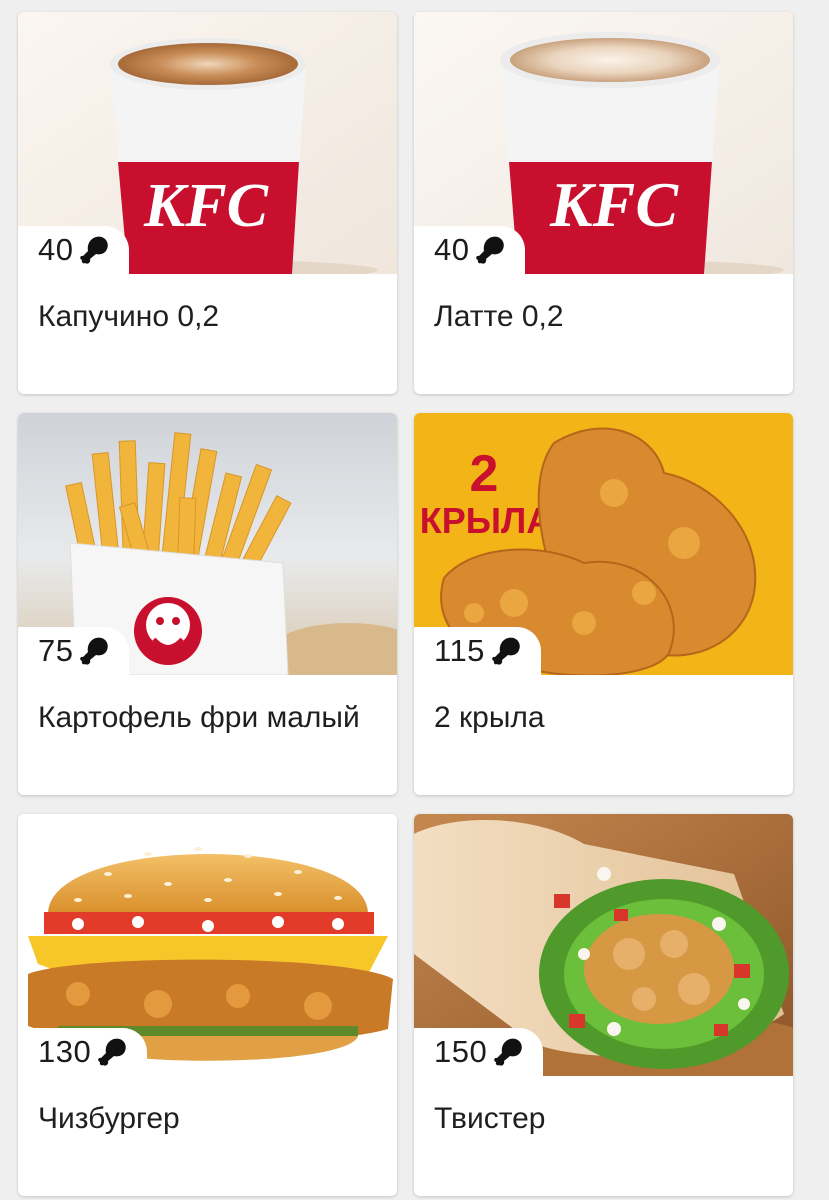  What do you see at coordinates (603, 143) in the screenshot?
I see `product-image-latte: KFC 40` at bounding box center [603, 143].